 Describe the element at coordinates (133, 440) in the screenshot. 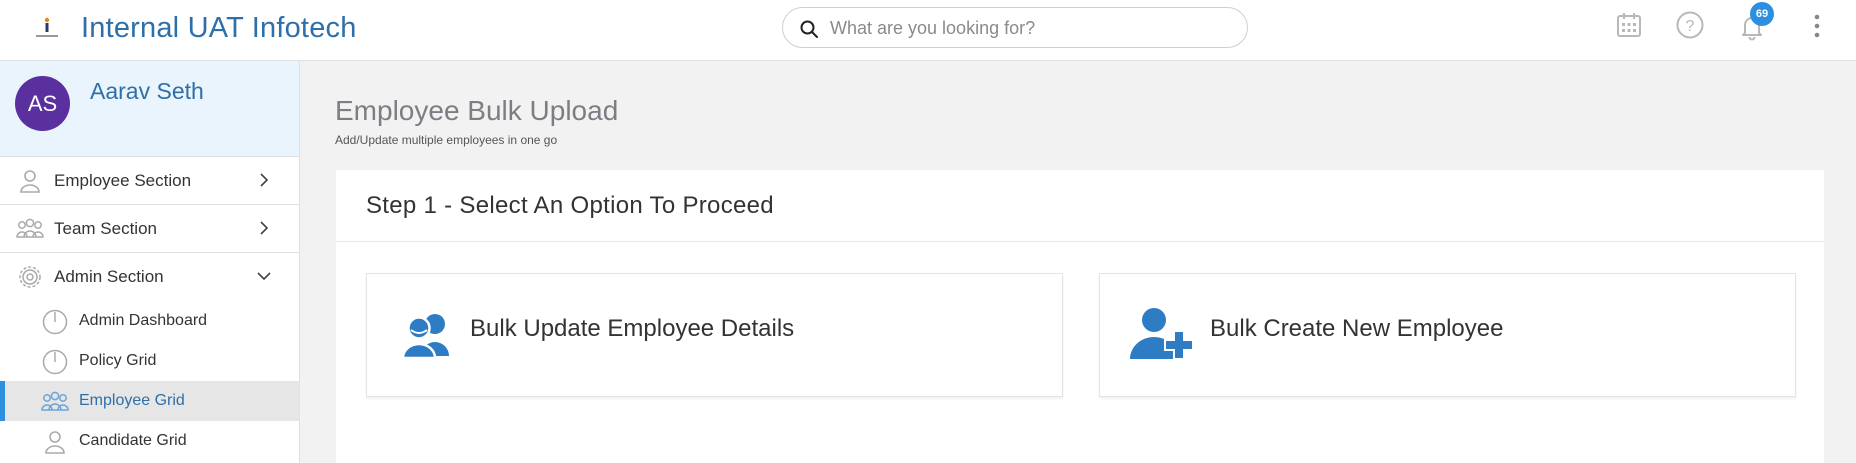

I see `sidebar-item-label: Candidate Grid` at that location.